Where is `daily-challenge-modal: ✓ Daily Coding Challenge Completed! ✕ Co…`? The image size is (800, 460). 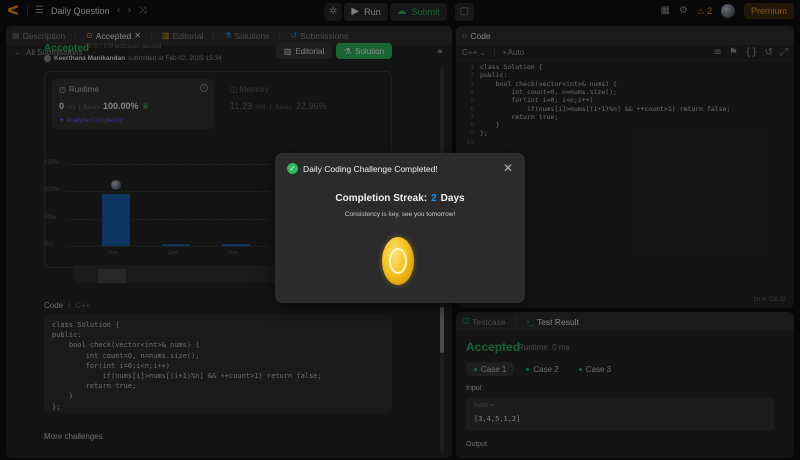 daily-challenge-modal: ✓ Daily Coding Challenge Completed! ✕ Co… is located at coordinates (400, 228).